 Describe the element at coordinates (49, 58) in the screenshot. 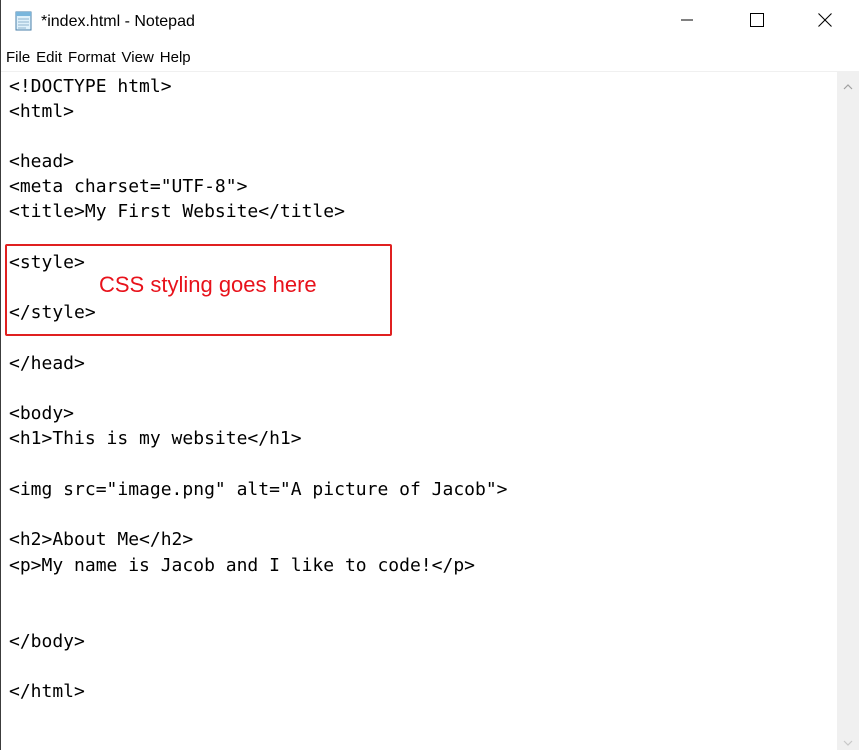

I see `menu-edit: Edit` at that location.